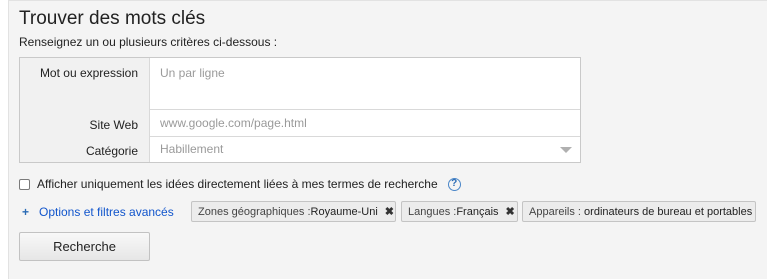  I want to click on category-select-value: Habillement, so click(192, 149).